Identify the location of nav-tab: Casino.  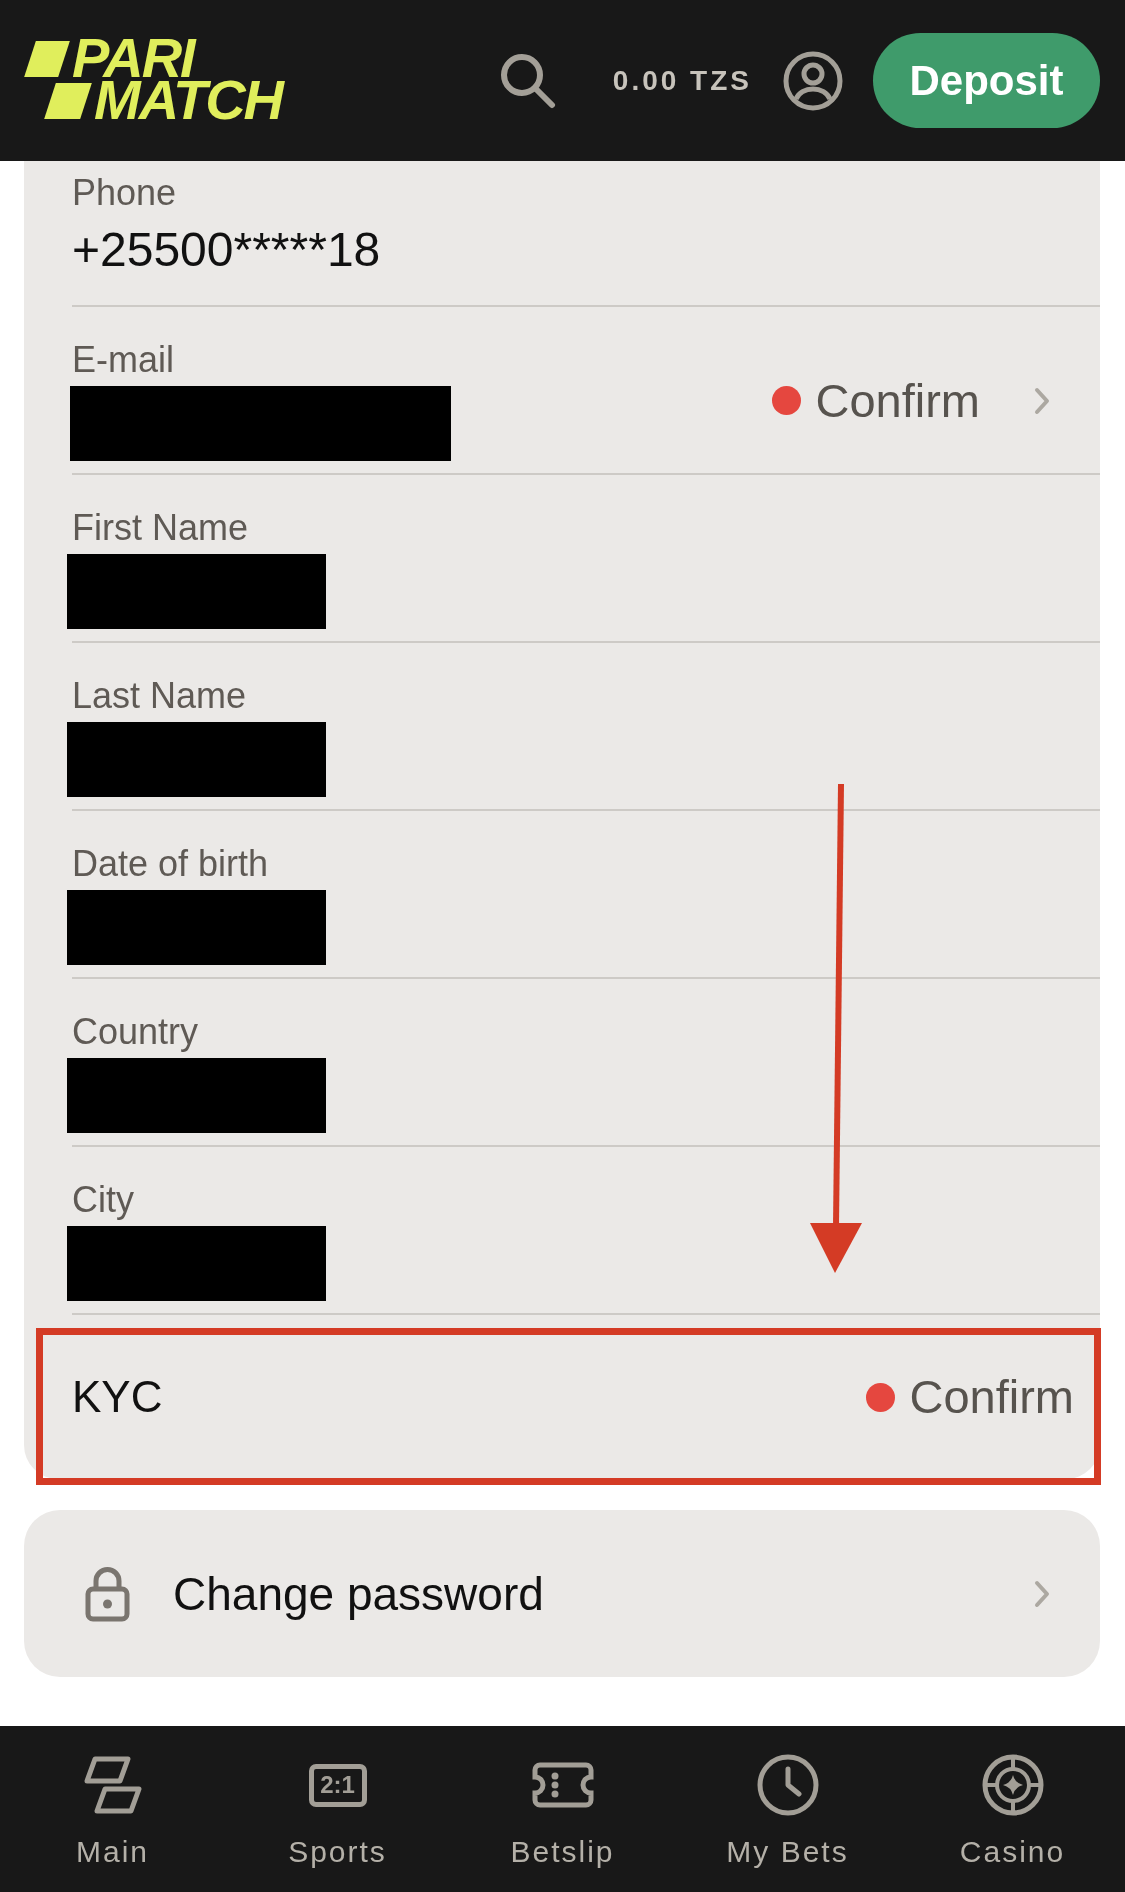
(1012, 1809).